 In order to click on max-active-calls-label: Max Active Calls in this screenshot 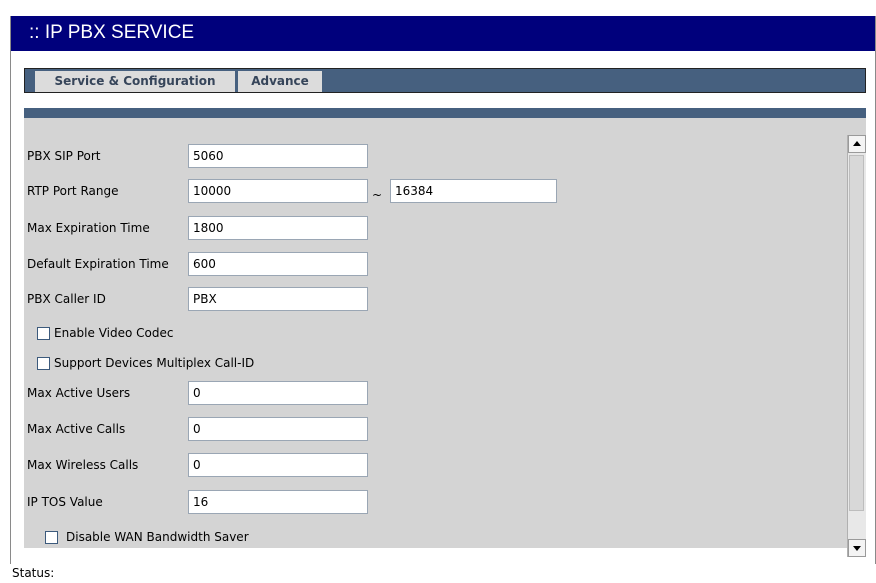, I will do `click(76, 429)`.